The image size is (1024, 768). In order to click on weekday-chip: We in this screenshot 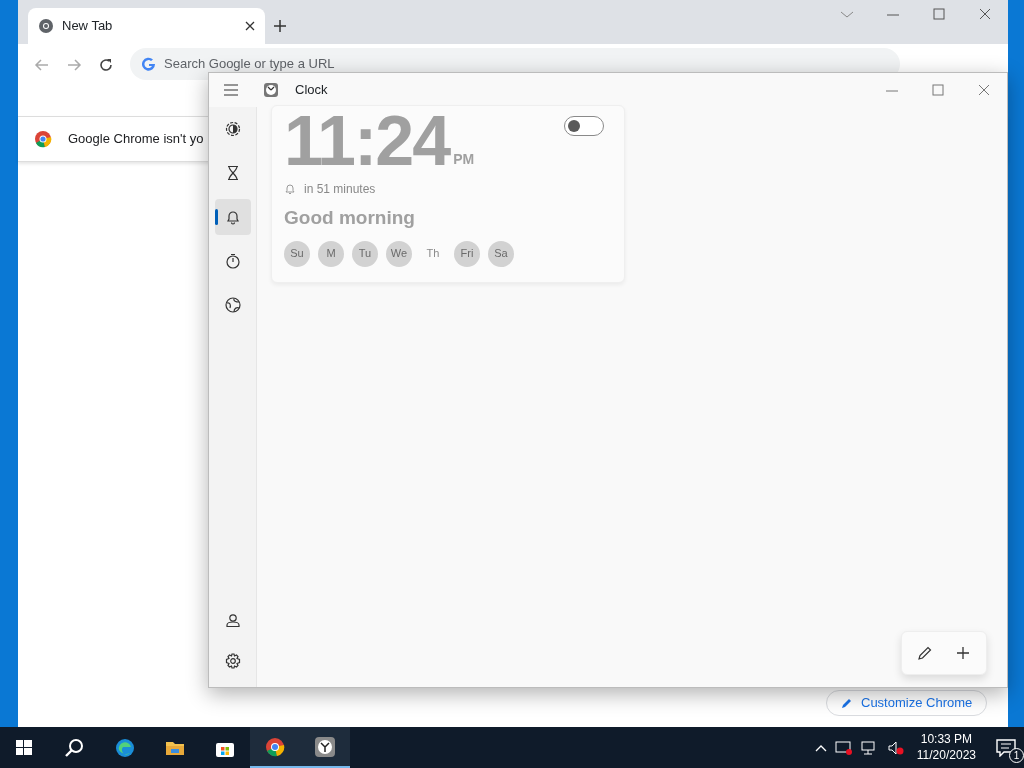, I will do `click(399, 253)`.